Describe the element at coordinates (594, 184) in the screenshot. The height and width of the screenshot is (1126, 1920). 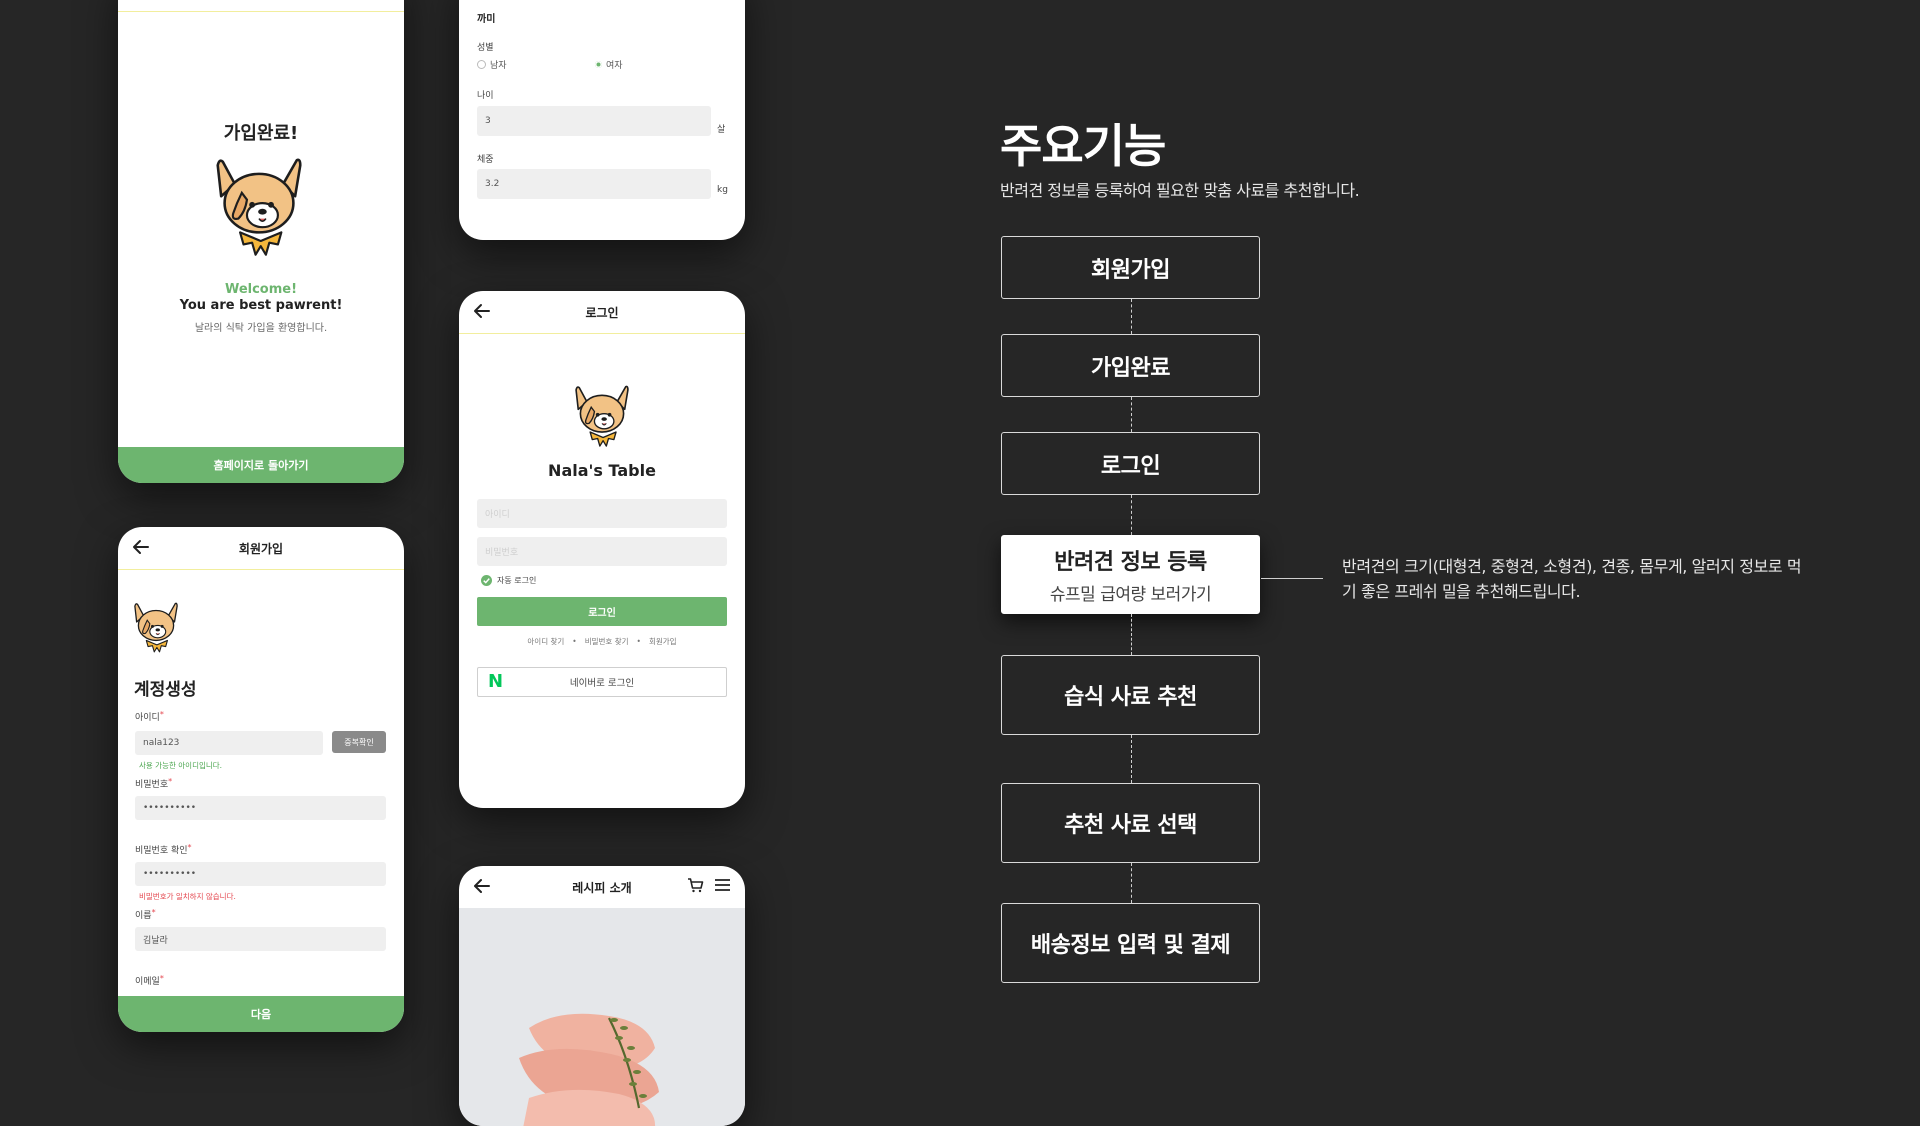
I see `weight-input: 3.2` at that location.